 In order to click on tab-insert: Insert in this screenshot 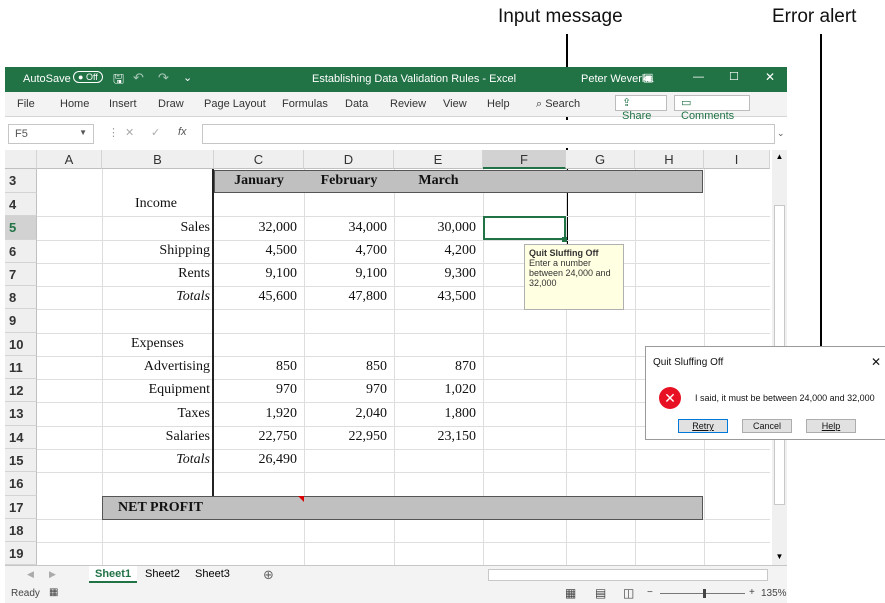, I will do `click(123, 104)`.